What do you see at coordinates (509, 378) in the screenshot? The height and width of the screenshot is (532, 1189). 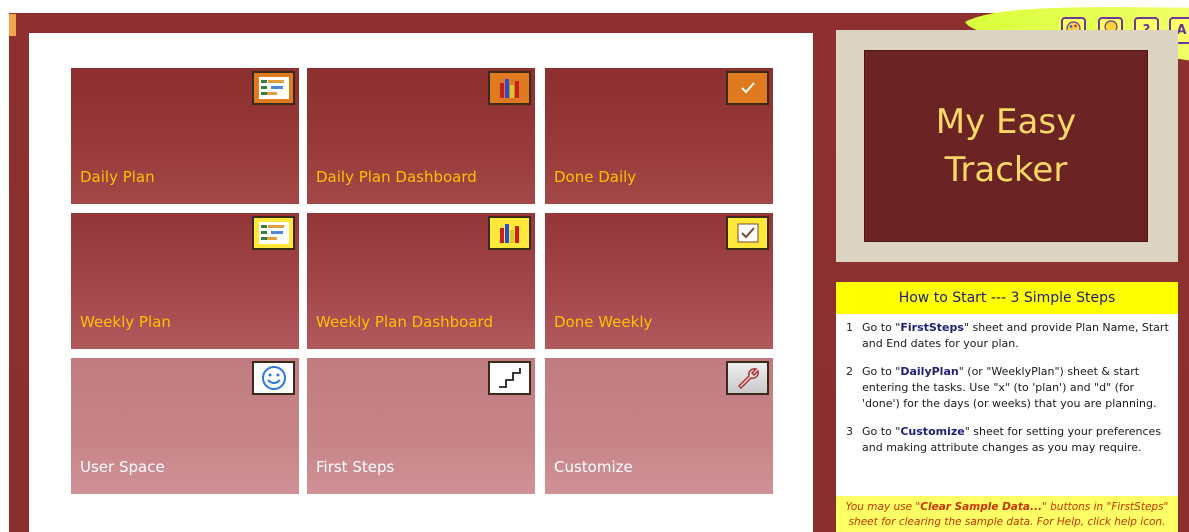 I see `stairs-icon` at bounding box center [509, 378].